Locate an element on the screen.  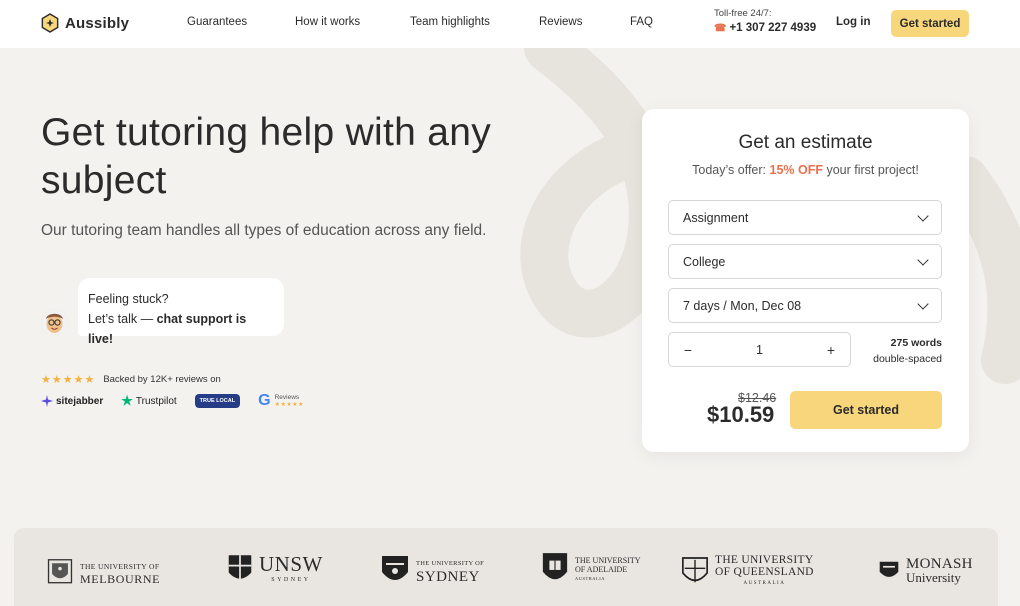
melbourne-line2: MELBOURNE is located at coordinates (120, 579).